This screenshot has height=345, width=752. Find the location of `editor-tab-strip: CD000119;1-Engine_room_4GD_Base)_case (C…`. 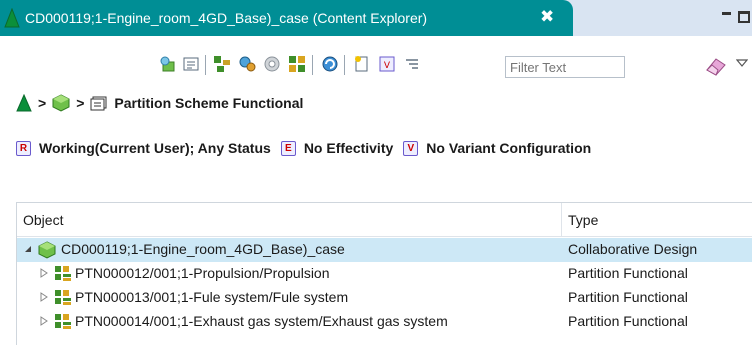

editor-tab-strip: CD000119;1-Engine_room_4GD_Base)_case (C… is located at coordinates (376, 18).